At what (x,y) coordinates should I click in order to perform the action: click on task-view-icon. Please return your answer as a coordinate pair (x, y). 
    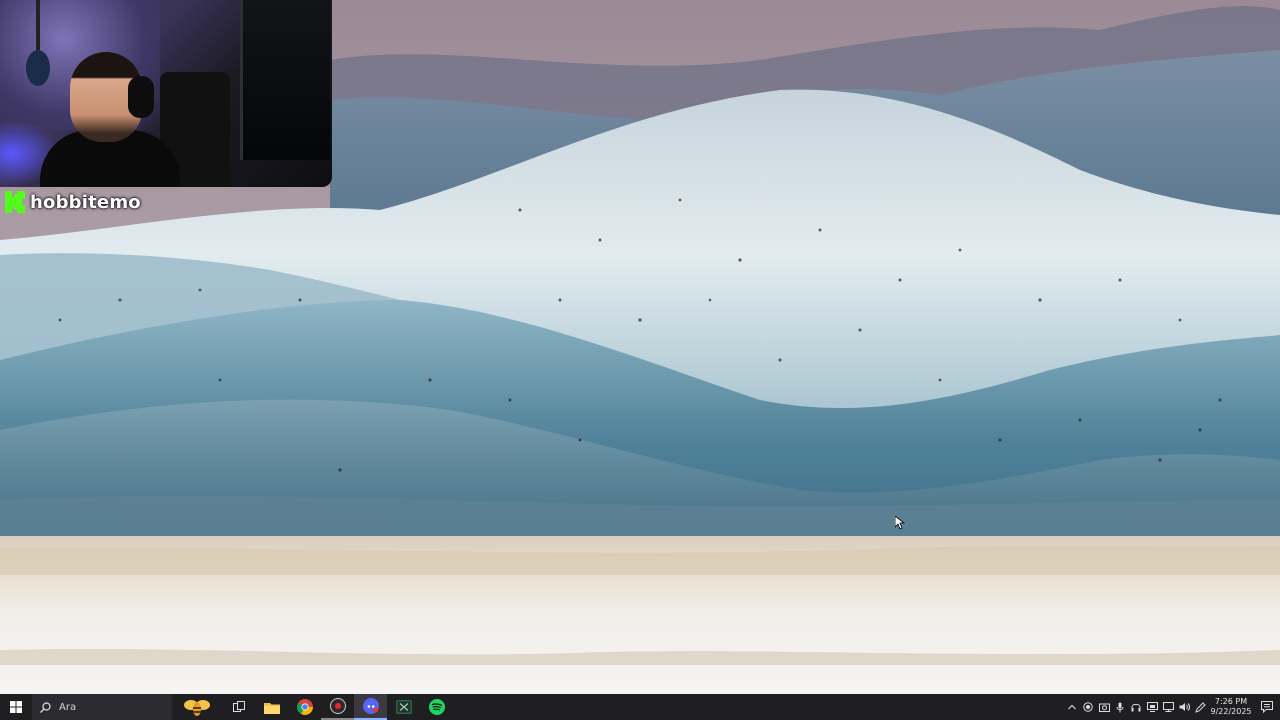
    Looking at the image, I should click on (238, 706).